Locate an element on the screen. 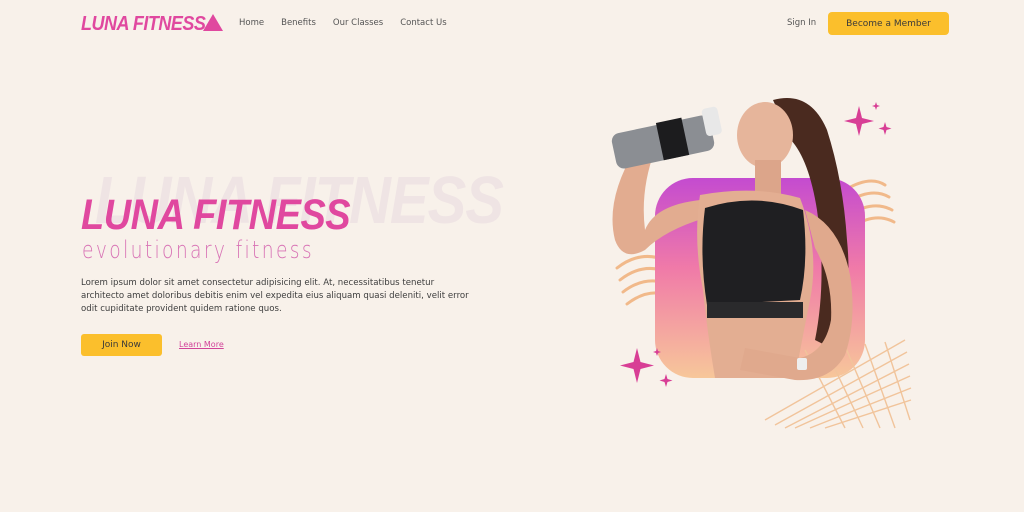  nav-link-home: Home is located at coordinates (251, 23).